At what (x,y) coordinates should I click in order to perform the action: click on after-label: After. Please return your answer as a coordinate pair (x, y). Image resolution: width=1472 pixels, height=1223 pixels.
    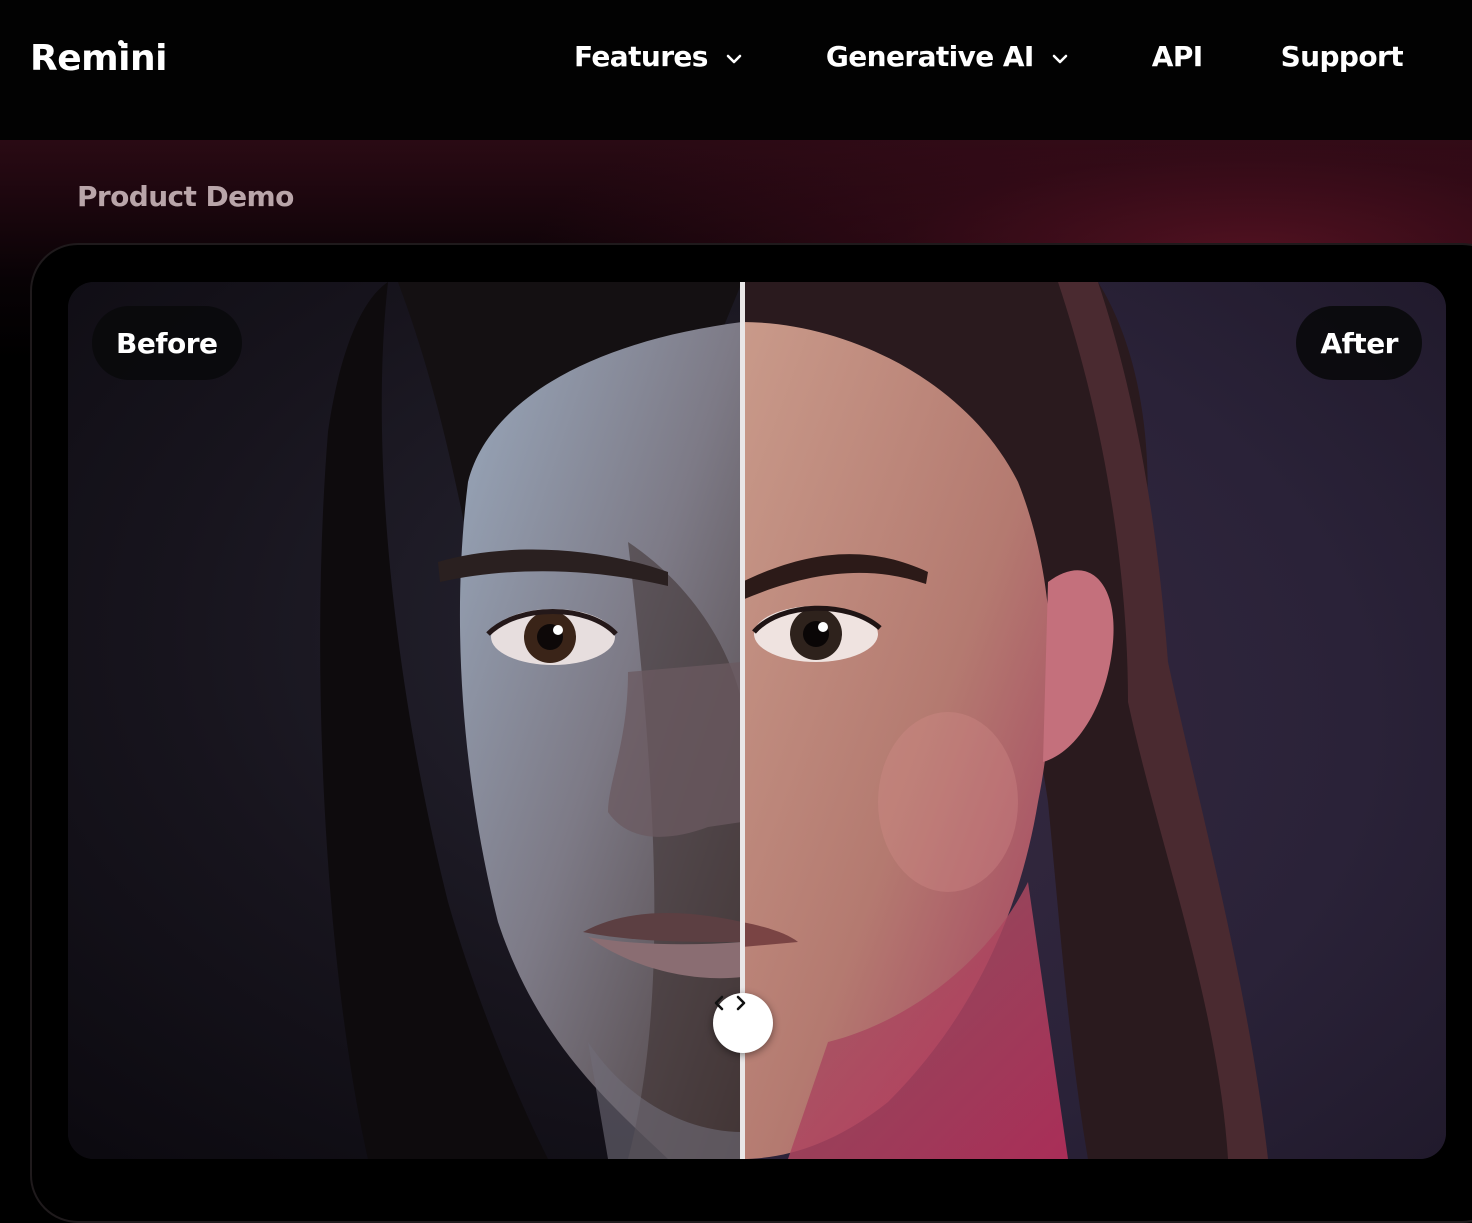
    Looking at the image, I should click on (1359, 343).